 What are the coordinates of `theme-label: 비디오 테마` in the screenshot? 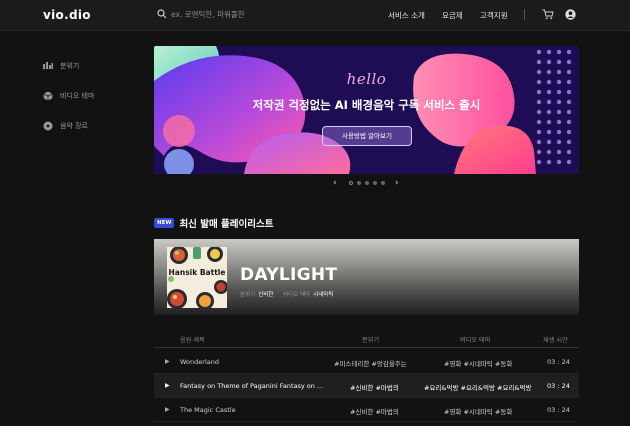 It's located at (297, 295).